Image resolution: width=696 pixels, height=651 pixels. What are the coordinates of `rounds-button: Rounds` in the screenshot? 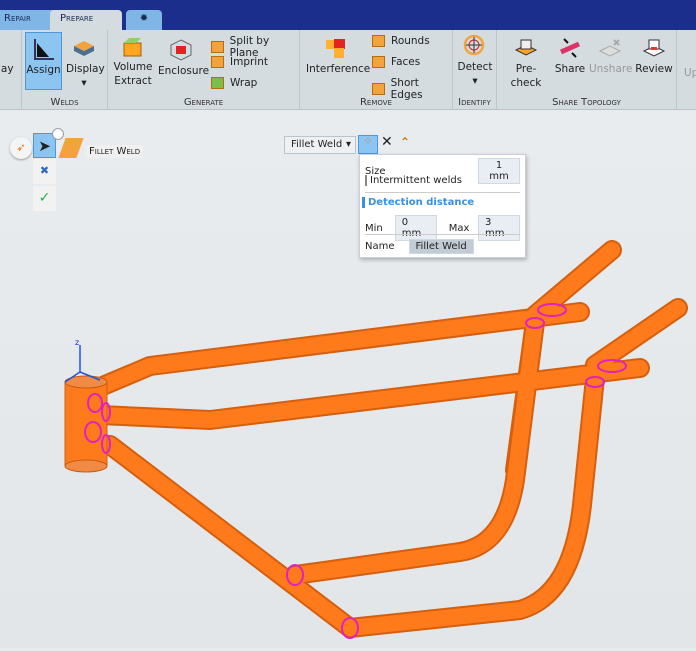 It's located at (401, 41).